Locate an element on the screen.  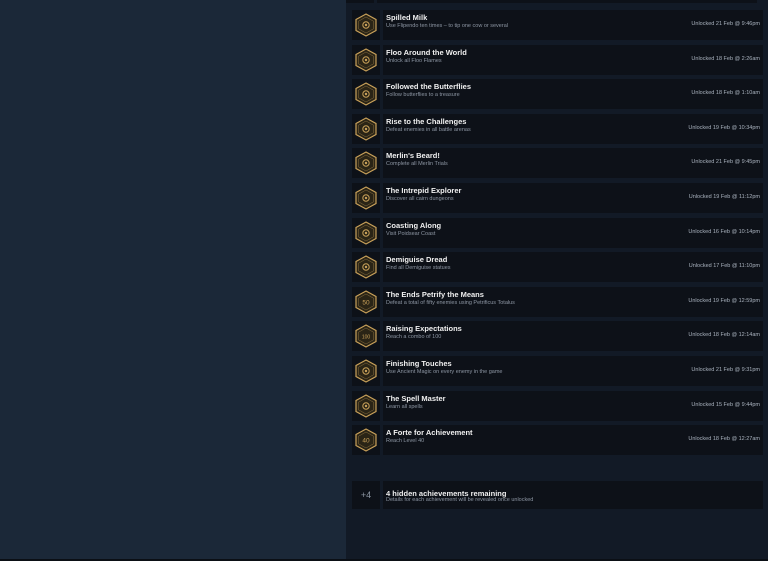
dungeon-icon is located at coordinates (366, 198).